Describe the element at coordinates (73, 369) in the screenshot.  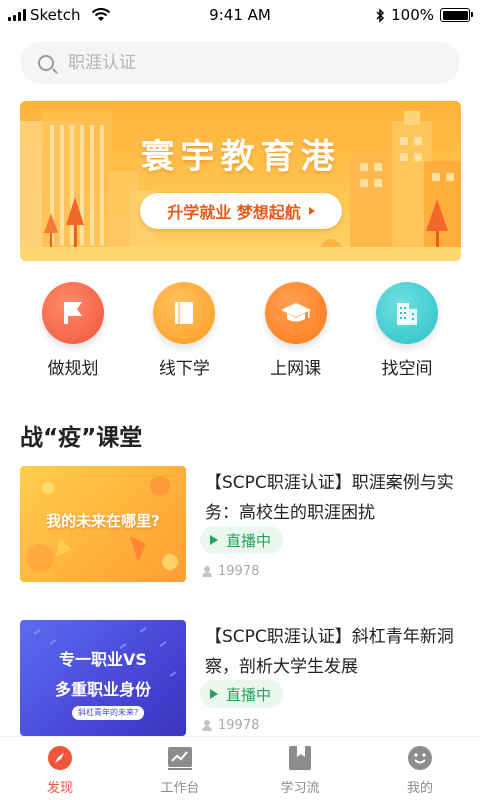
I see `nav-label: 做规划` at that location.